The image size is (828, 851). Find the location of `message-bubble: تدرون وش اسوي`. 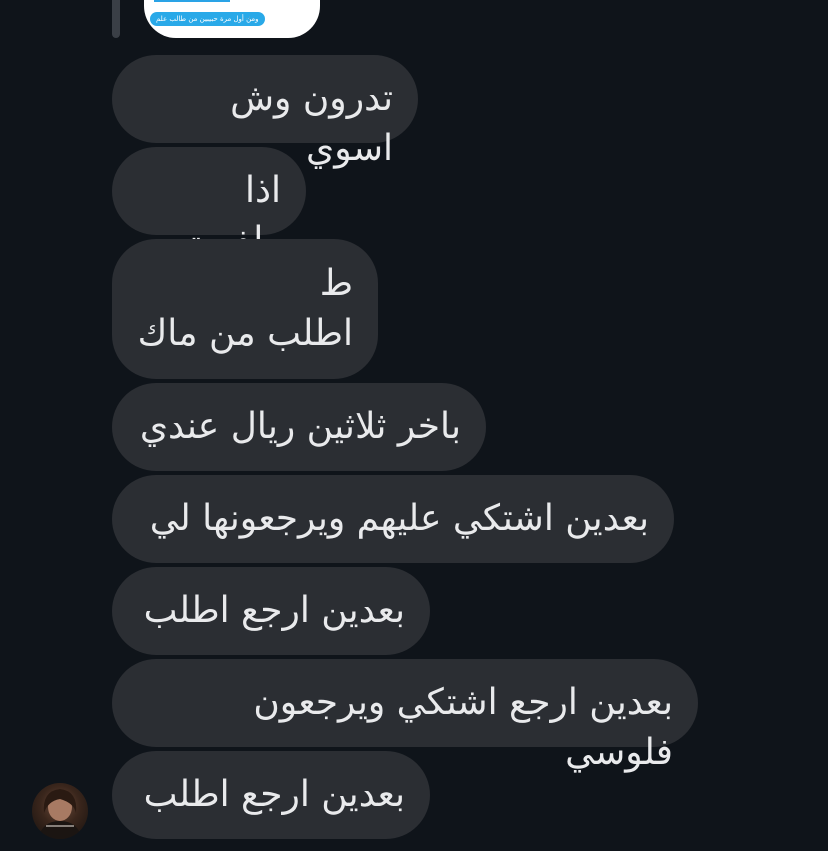

message-bubble: تدرون وش اسوي is located at coordinates (265, 112).